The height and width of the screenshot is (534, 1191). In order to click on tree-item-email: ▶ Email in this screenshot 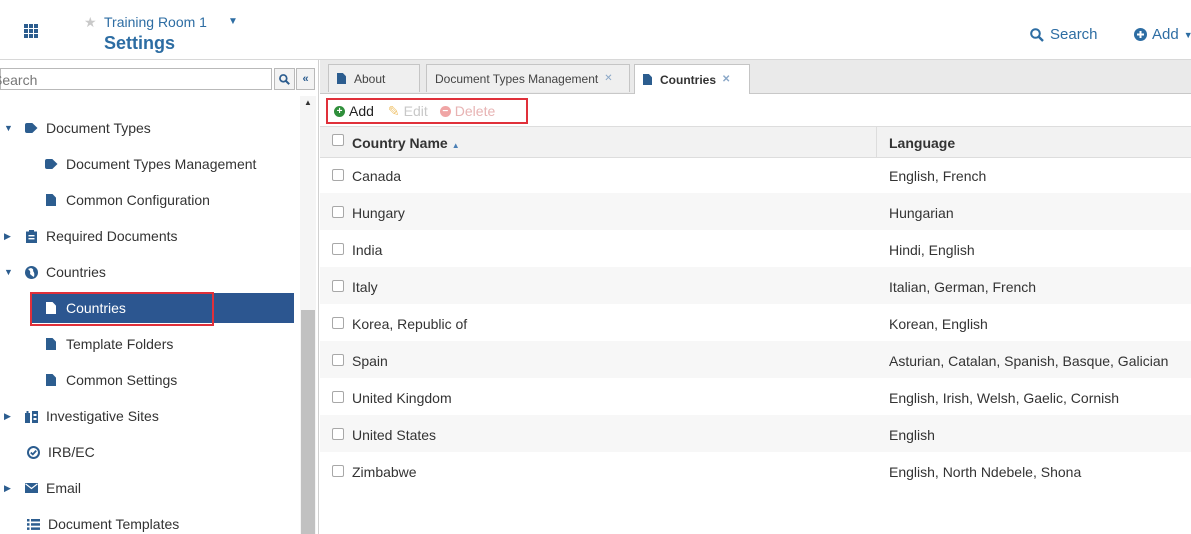, I will do `click(148, 488)`.